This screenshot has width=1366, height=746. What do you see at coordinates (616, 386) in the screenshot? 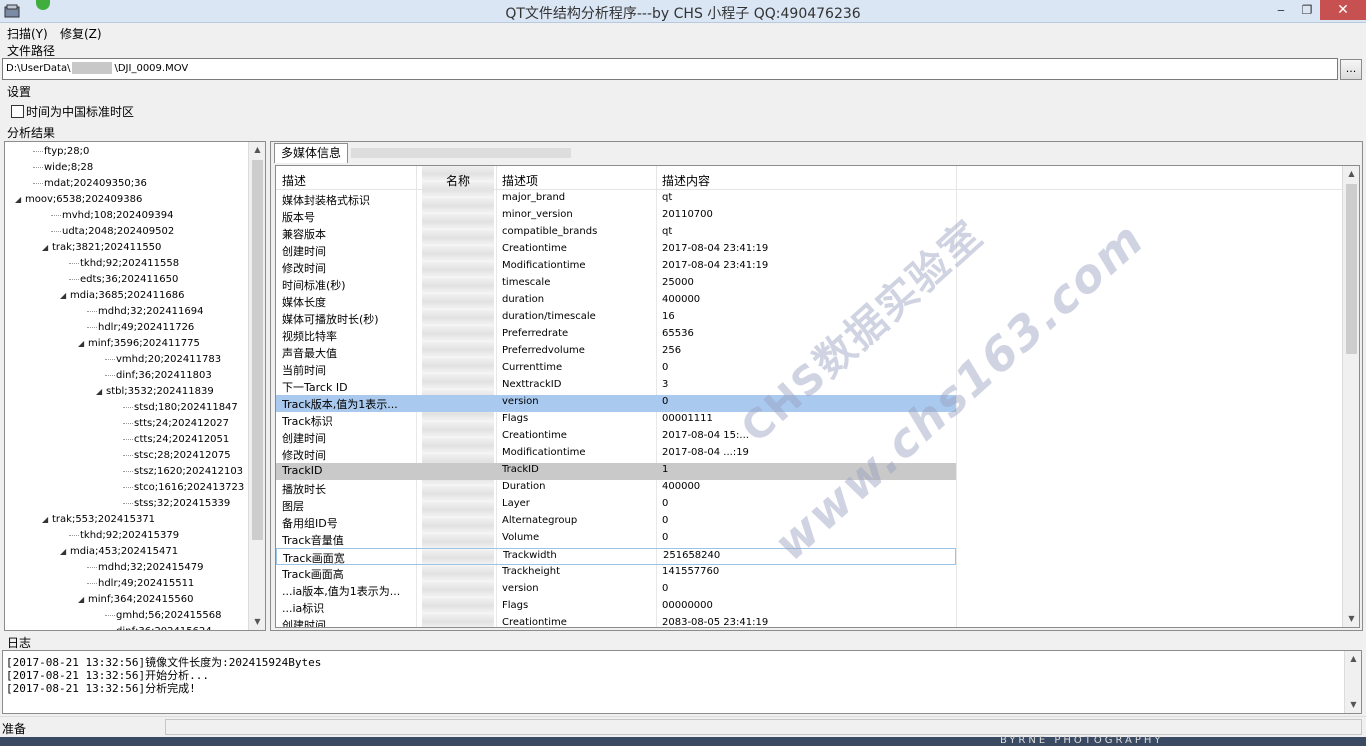
I see `grid-row: 下一Tarck ID NexttrackID 3` at bounding box center [616, 386].